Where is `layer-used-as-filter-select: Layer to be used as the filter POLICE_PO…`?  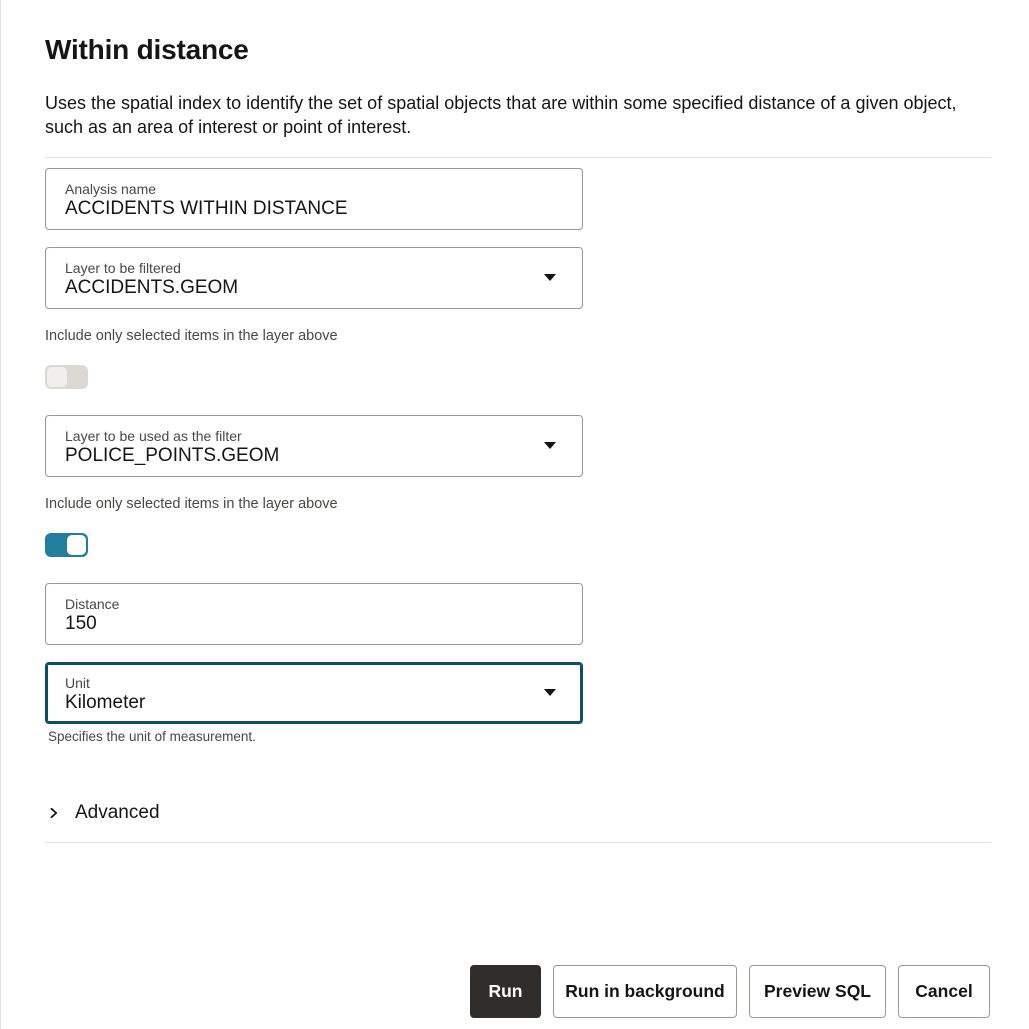
layer-used-as-filter-select: Layer to be used as the filter POLICE_PO… is located at coordinates (314, 446).